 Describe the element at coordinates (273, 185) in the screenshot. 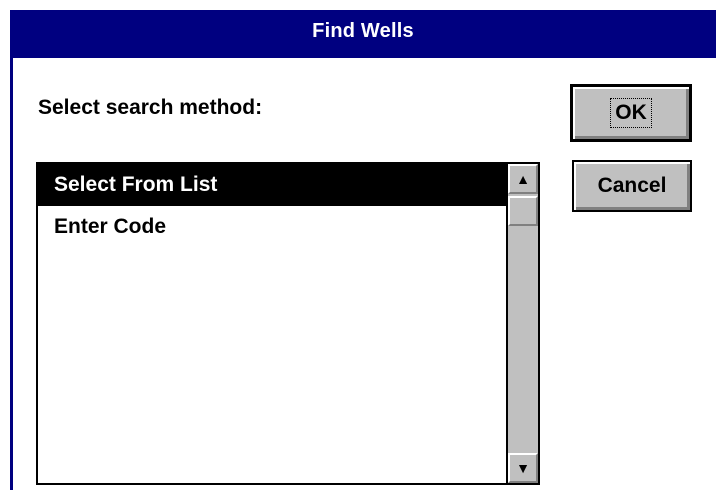

I see `list-item-select-from-list: Select From List` at that location.